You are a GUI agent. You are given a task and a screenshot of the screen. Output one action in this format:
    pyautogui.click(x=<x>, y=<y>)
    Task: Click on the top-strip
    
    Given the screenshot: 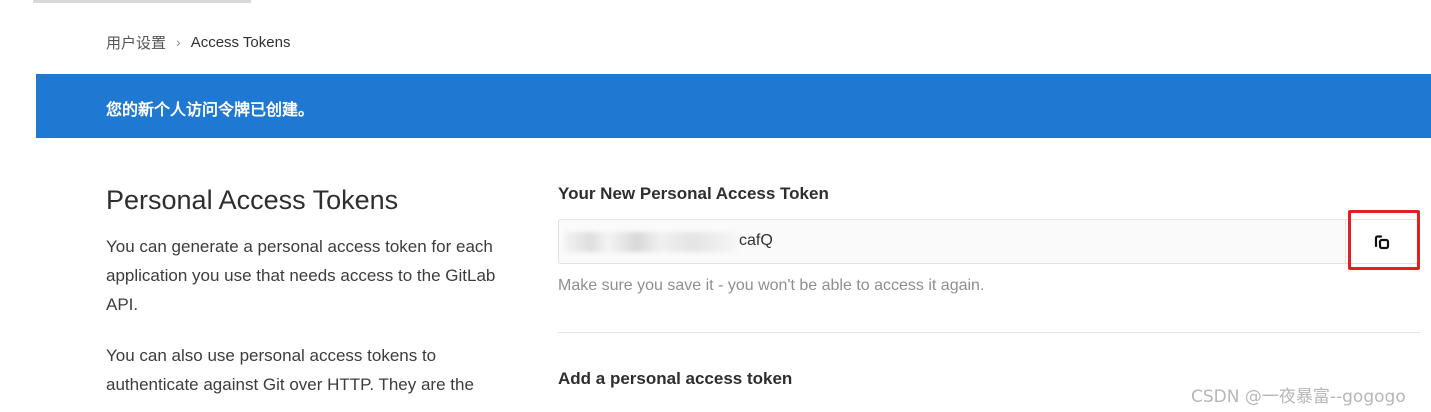 What is the action you would take?
    pyautogui.click(x=142, y=1)
    